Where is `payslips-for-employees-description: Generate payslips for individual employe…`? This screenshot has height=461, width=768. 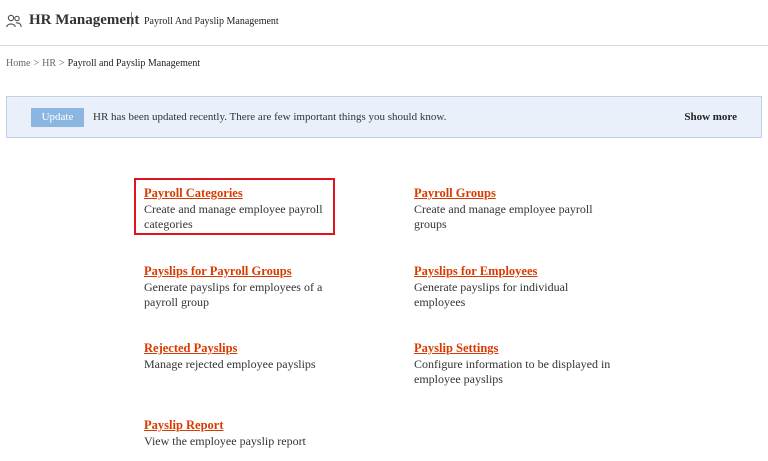
payslips-for-employees-description: Generate payslips for individual employe… is located at coordinates (491, 294).